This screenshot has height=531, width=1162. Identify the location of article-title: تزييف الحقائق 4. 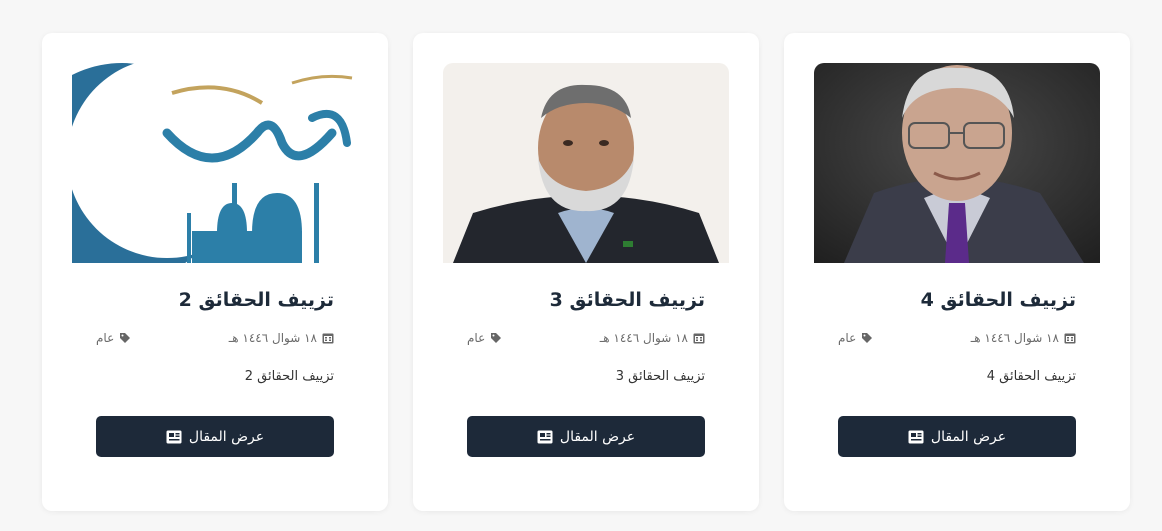
(998, 300).